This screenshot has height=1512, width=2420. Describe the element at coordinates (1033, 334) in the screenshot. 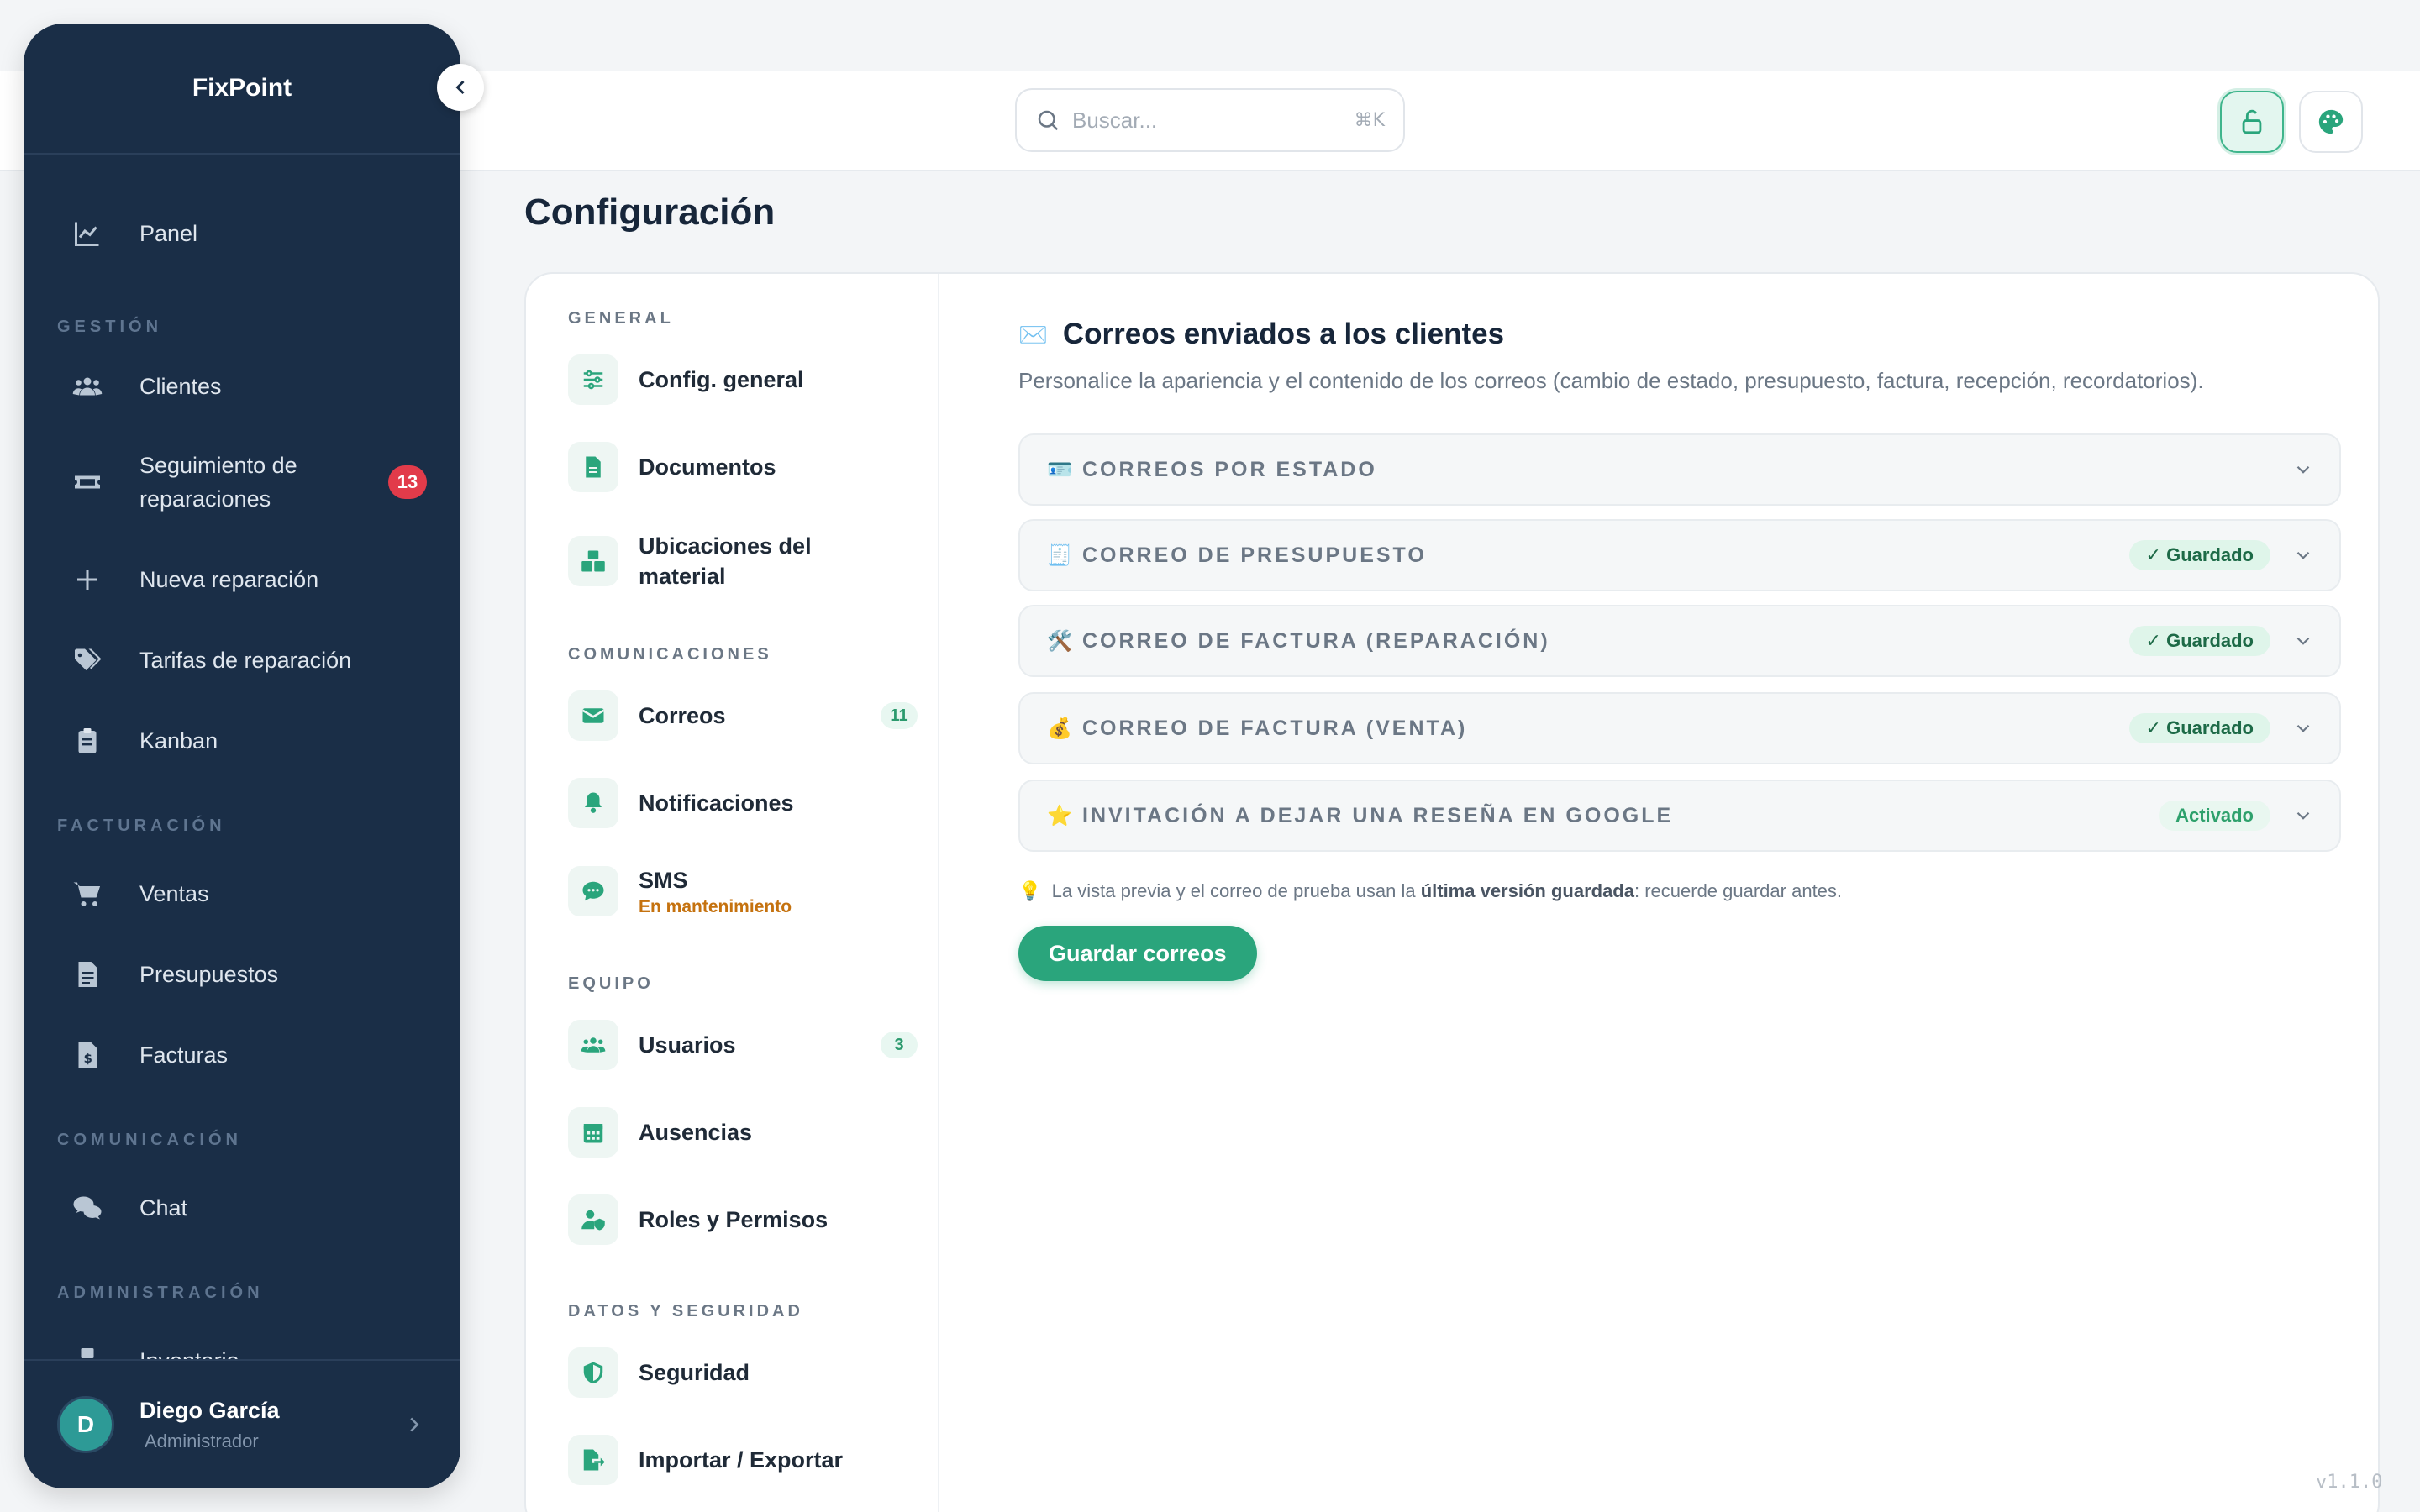

I see `envelope-icon: ✉️` at that location.